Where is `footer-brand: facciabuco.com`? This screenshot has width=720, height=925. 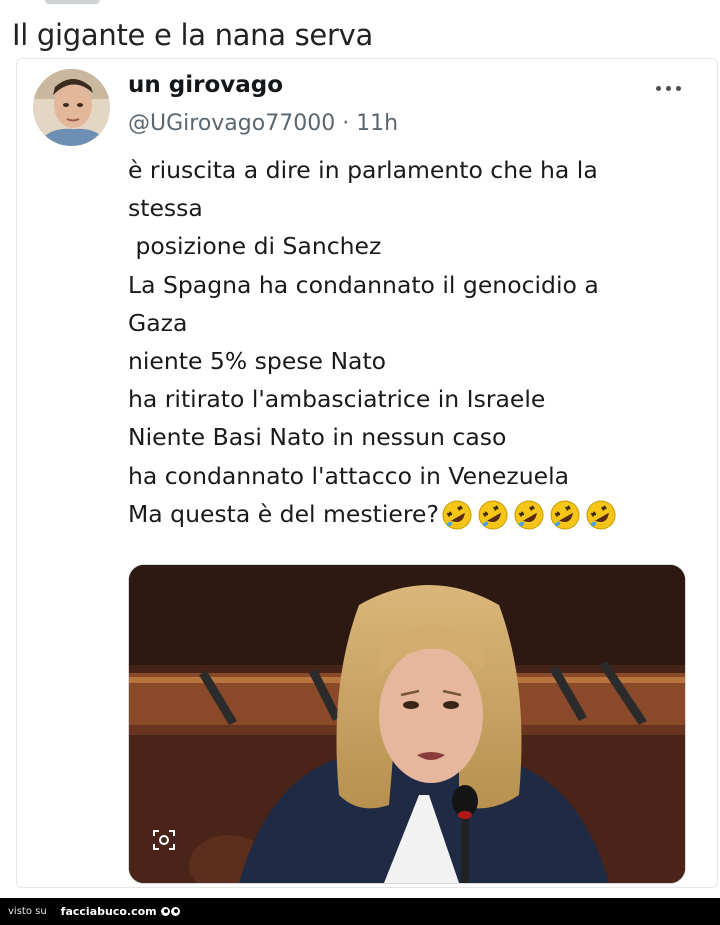
footer-brand: facciabuco.com is located at coordinates (109, 911).